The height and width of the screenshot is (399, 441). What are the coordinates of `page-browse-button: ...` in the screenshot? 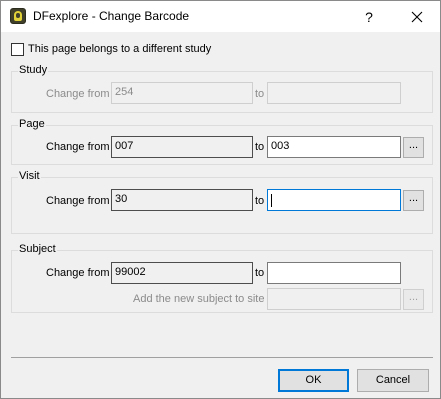 It's located at (413, 147).